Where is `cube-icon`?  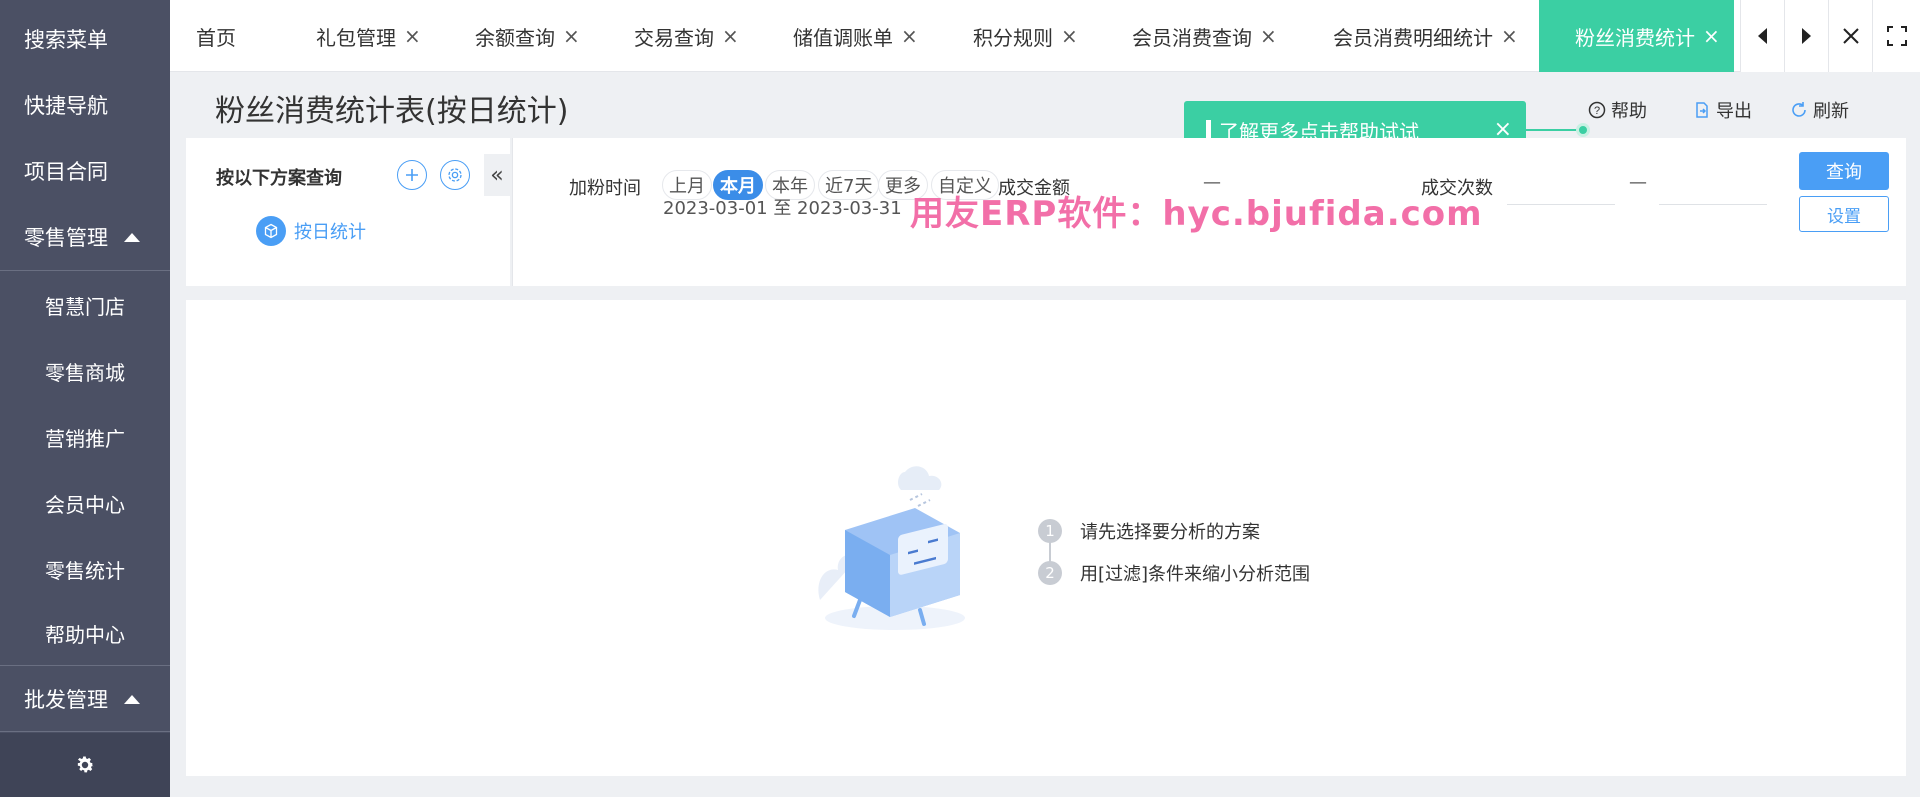 cube-icon is located at coordinates (271, 231).